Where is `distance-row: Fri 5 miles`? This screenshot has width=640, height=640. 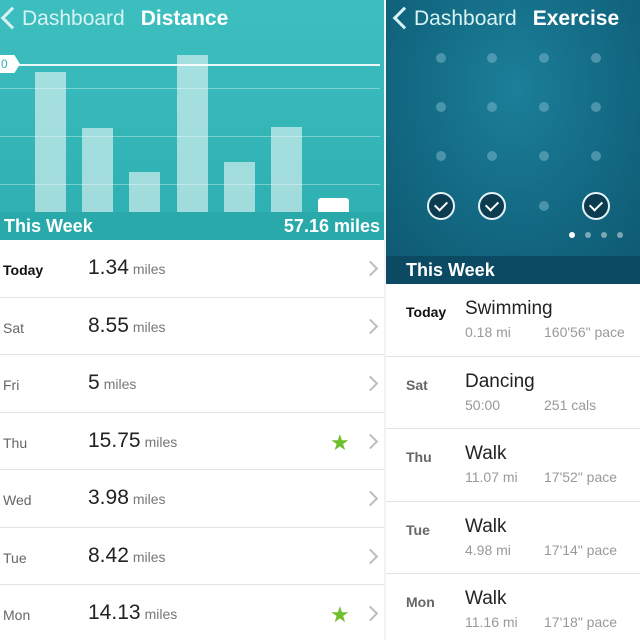 distance-row: Fri 5 miles is located at coordinates (192, 384).